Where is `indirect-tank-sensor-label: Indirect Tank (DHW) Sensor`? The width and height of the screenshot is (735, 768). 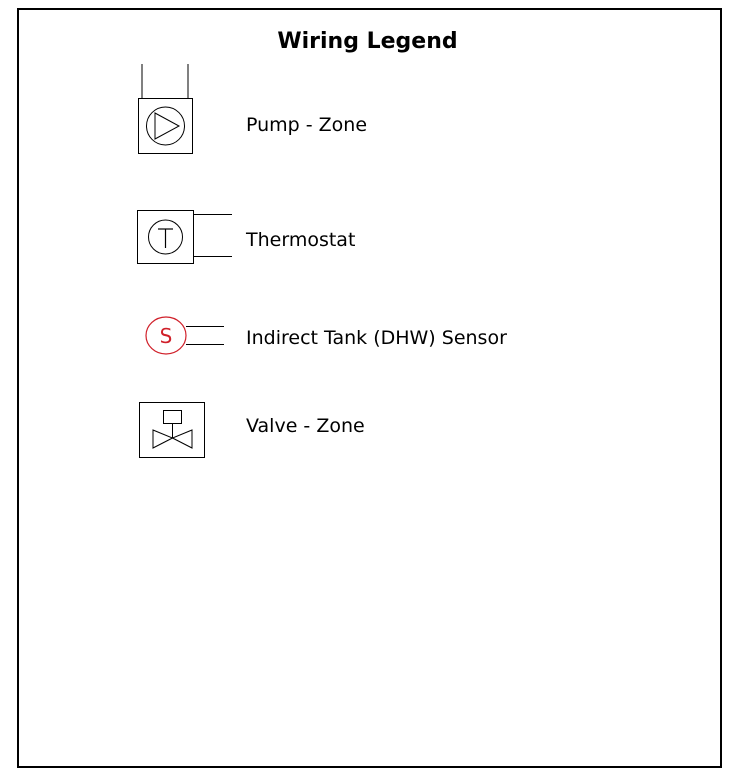
indirect-tank-sensor-label: Indirect Tank (DHW) Sensor is located at coordinates (376, 338).